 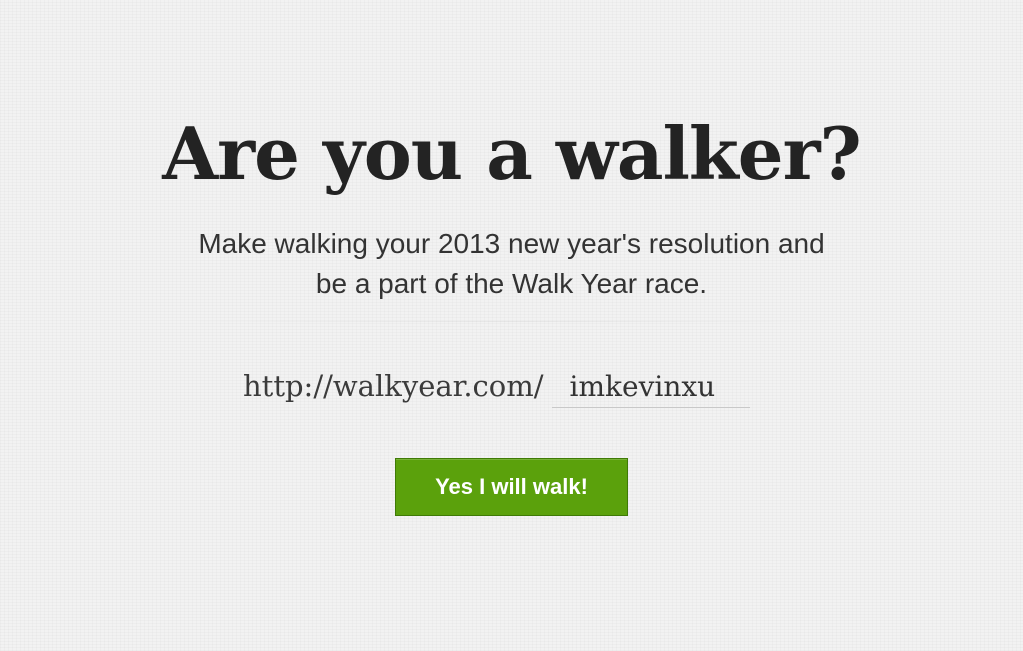 I want to click on username-input, so click(x=650, y=388).